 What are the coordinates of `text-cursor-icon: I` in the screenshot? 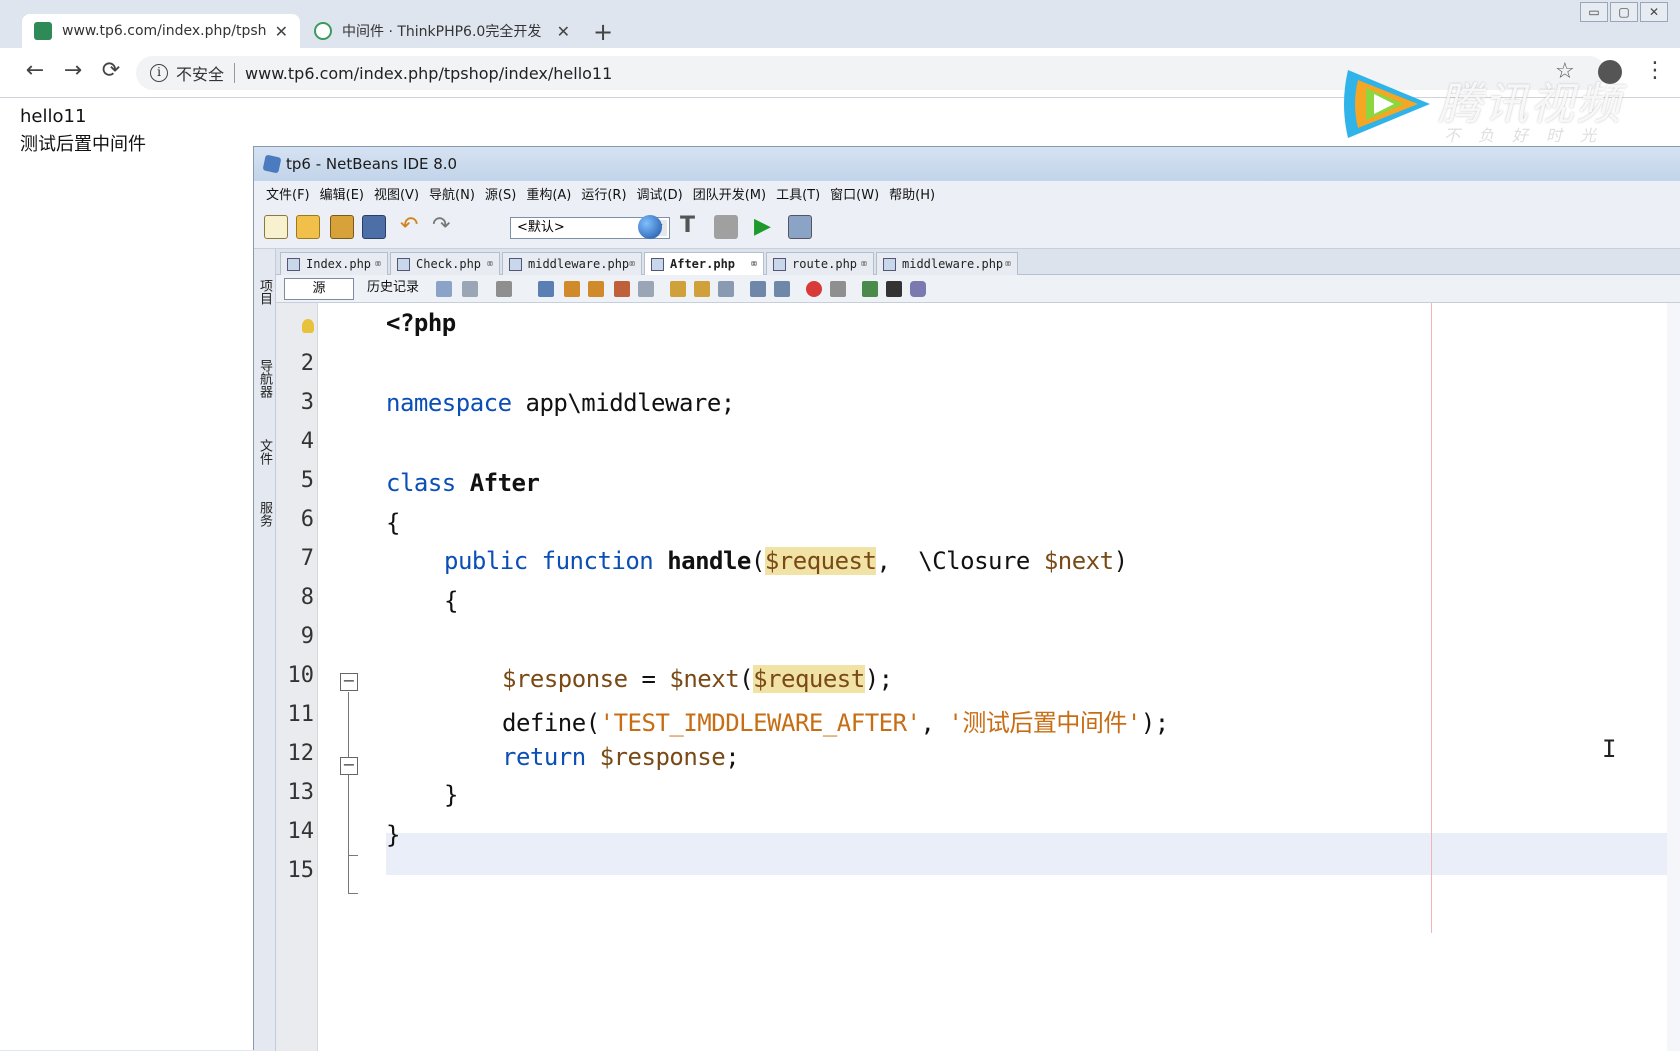 It's located at (1609, 749).